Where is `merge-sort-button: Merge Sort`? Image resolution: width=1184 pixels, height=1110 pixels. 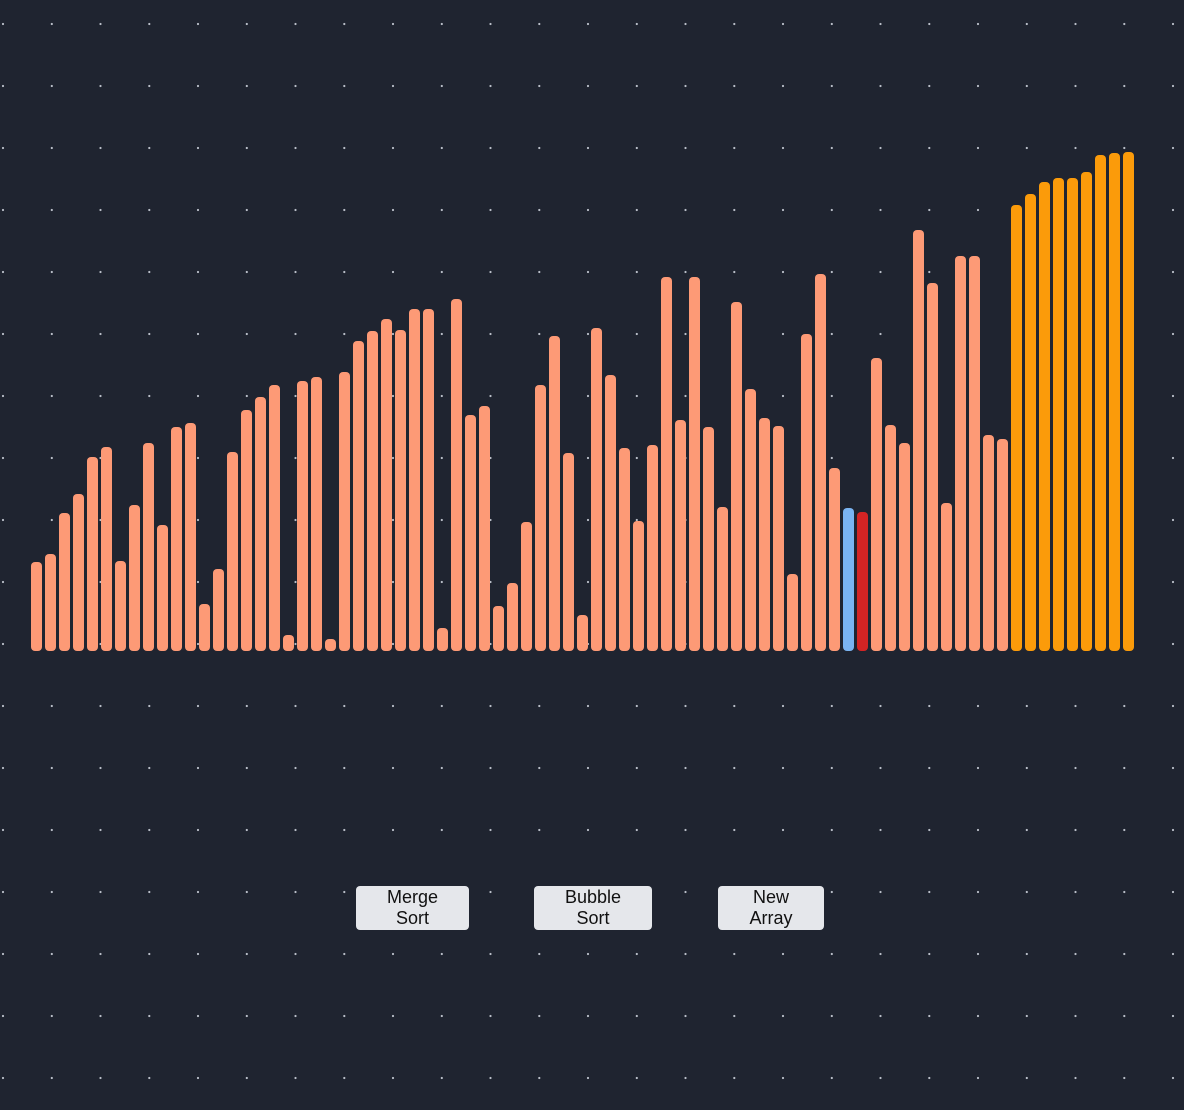 merge-sort-button: Merge Sort is located at coordinates (412, 908).